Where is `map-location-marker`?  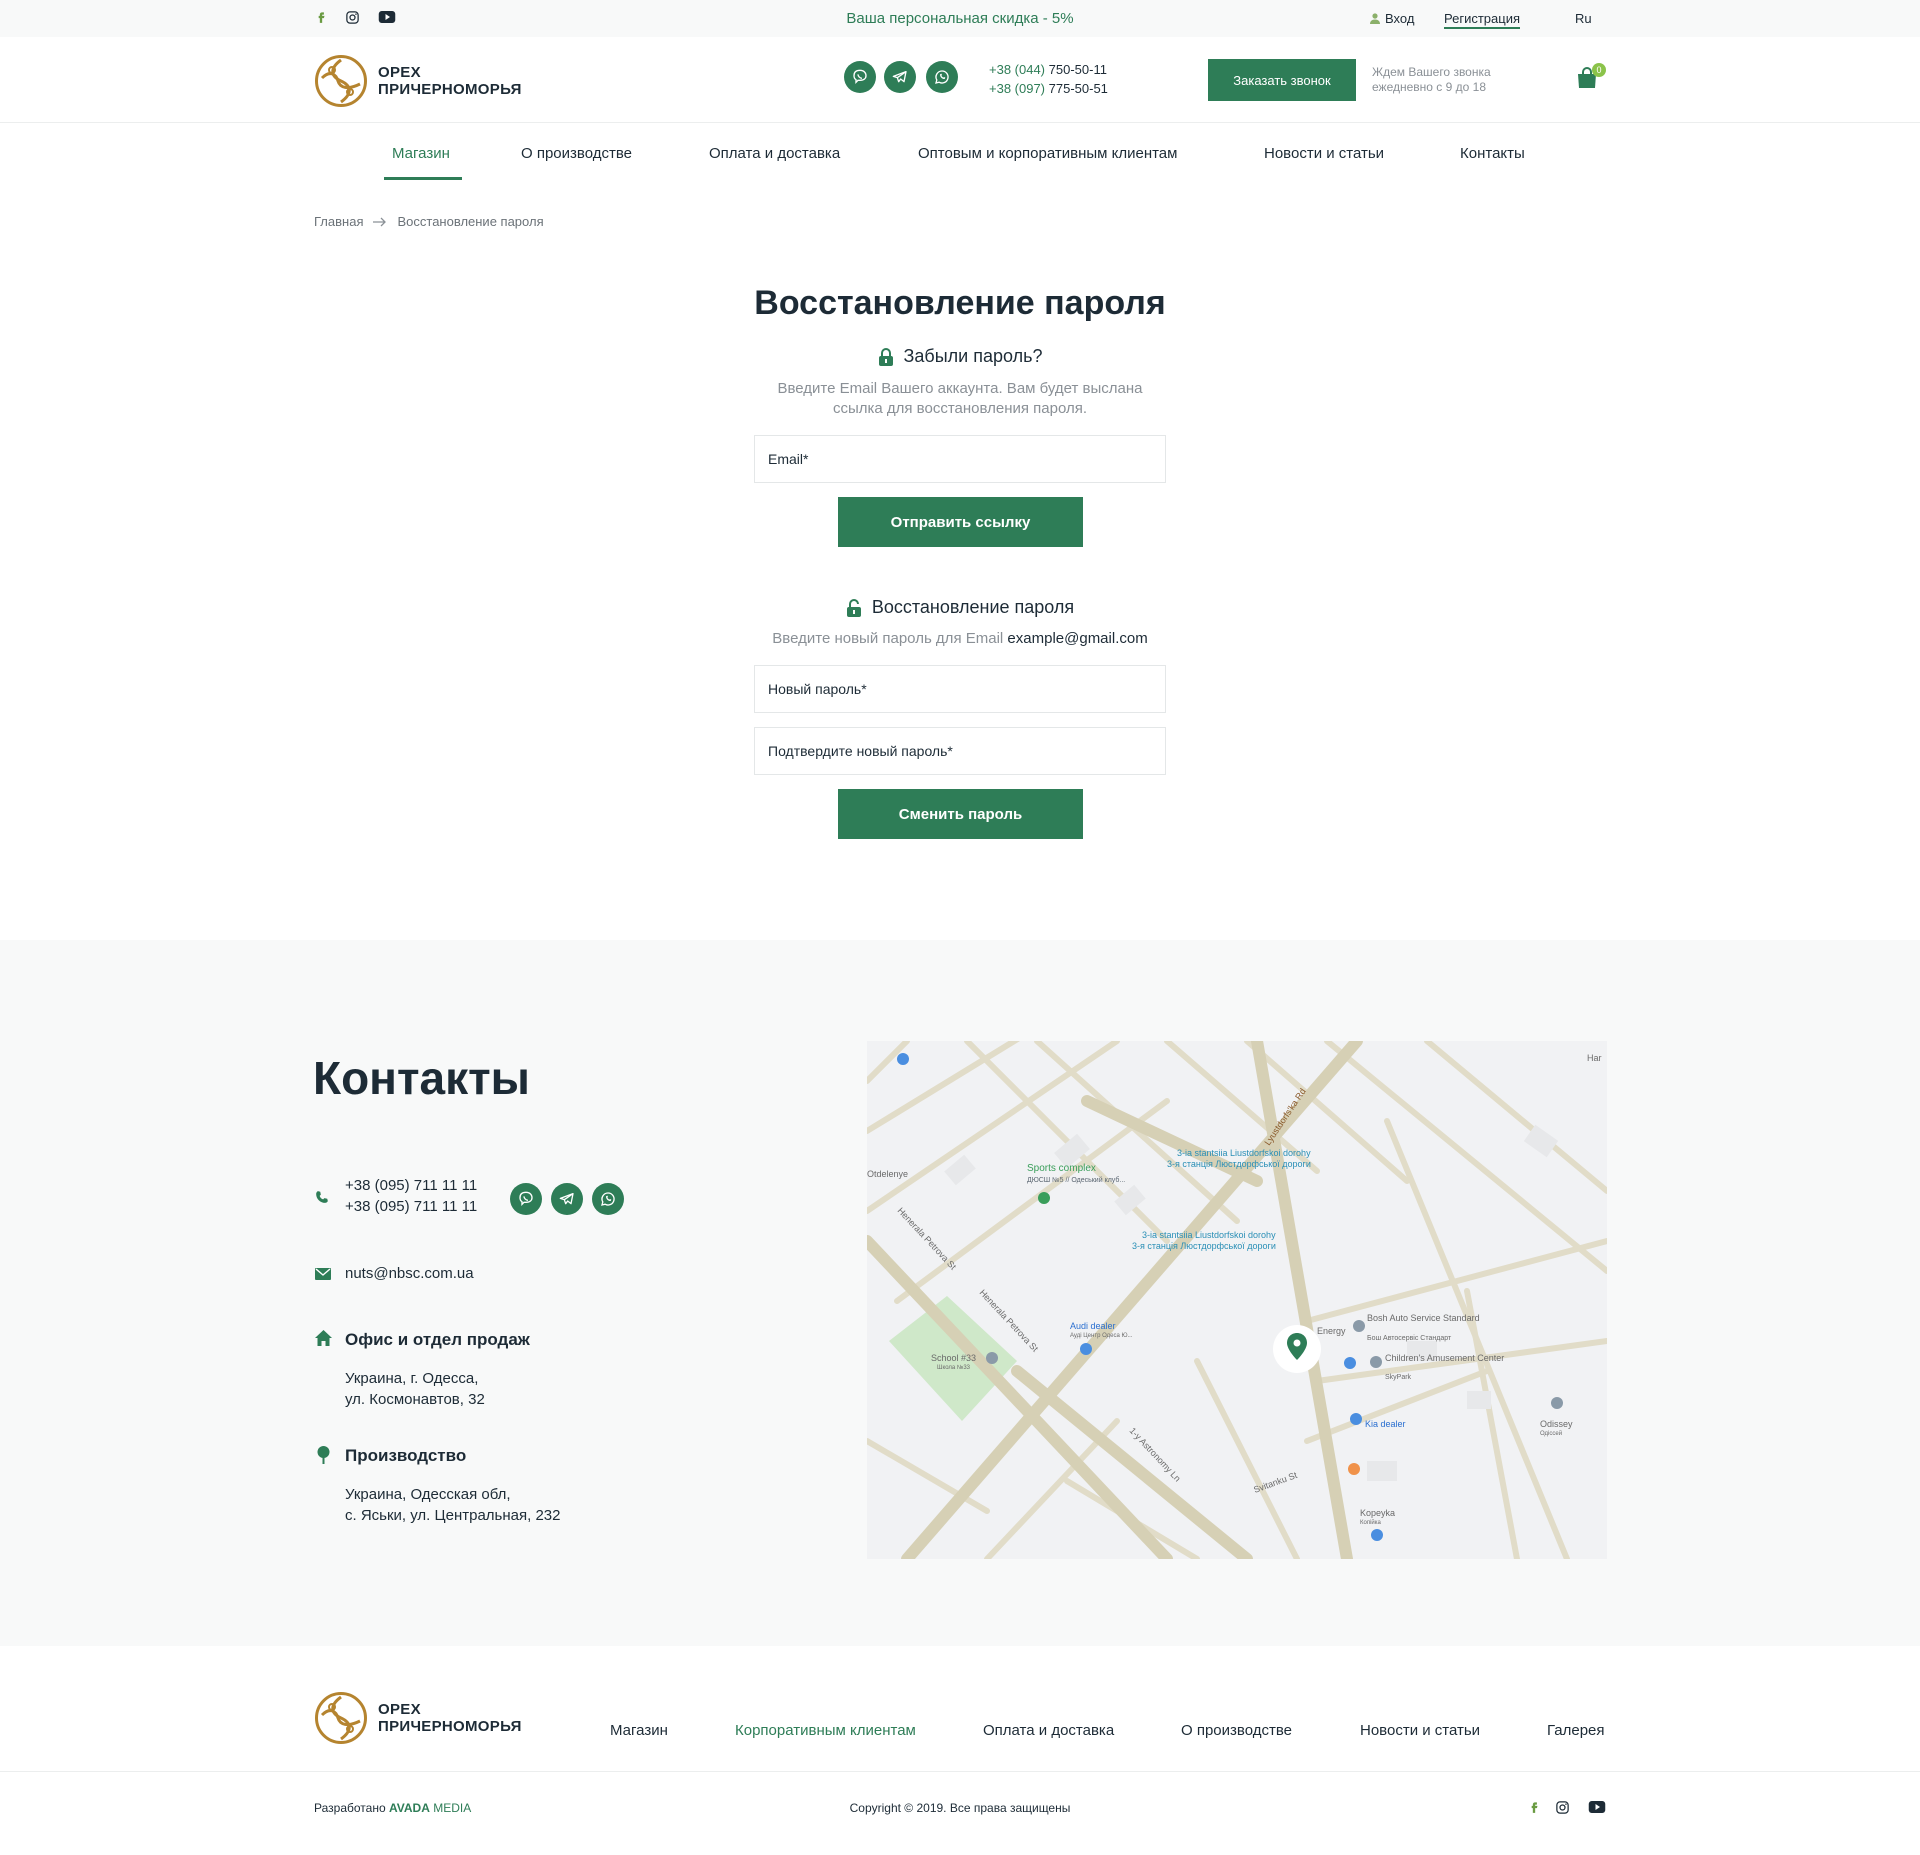 map-location-marker is located at coordinates (1297, 1349).